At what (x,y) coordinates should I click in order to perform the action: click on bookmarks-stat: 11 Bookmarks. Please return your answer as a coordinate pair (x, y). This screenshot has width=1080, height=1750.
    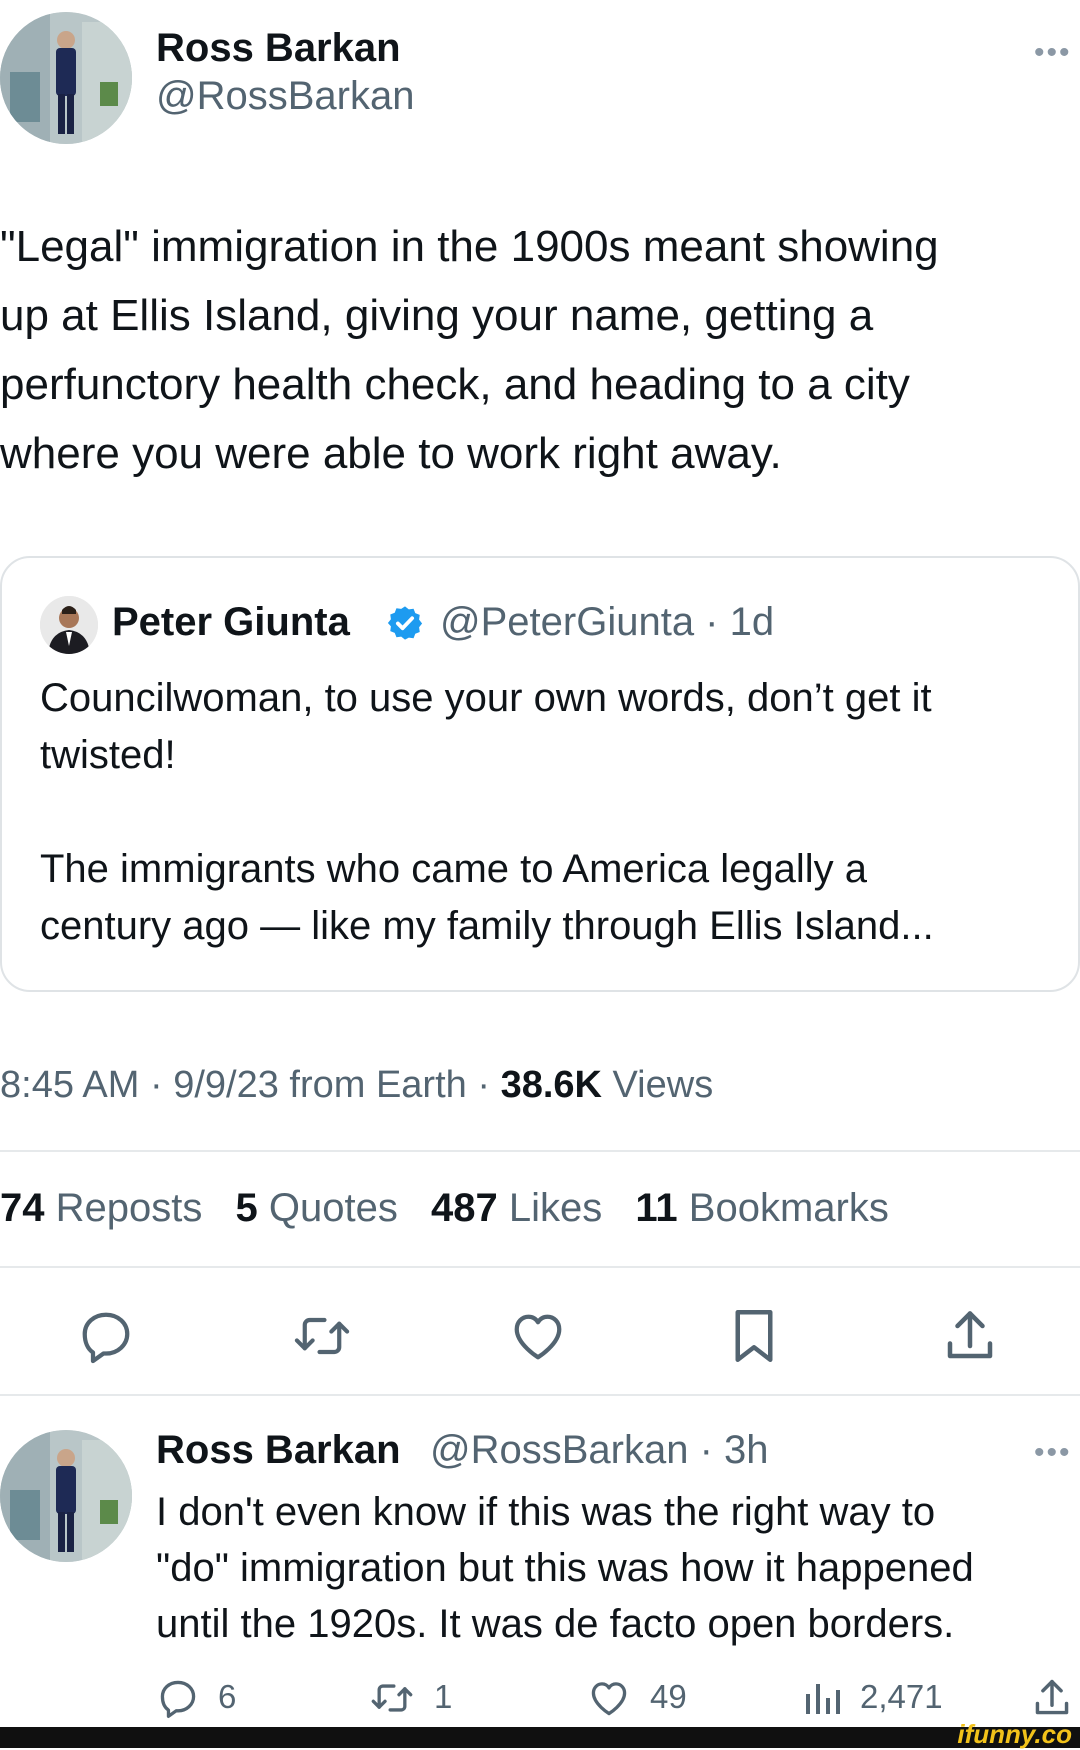
    Looking at the image, I should click on (761, 1208).